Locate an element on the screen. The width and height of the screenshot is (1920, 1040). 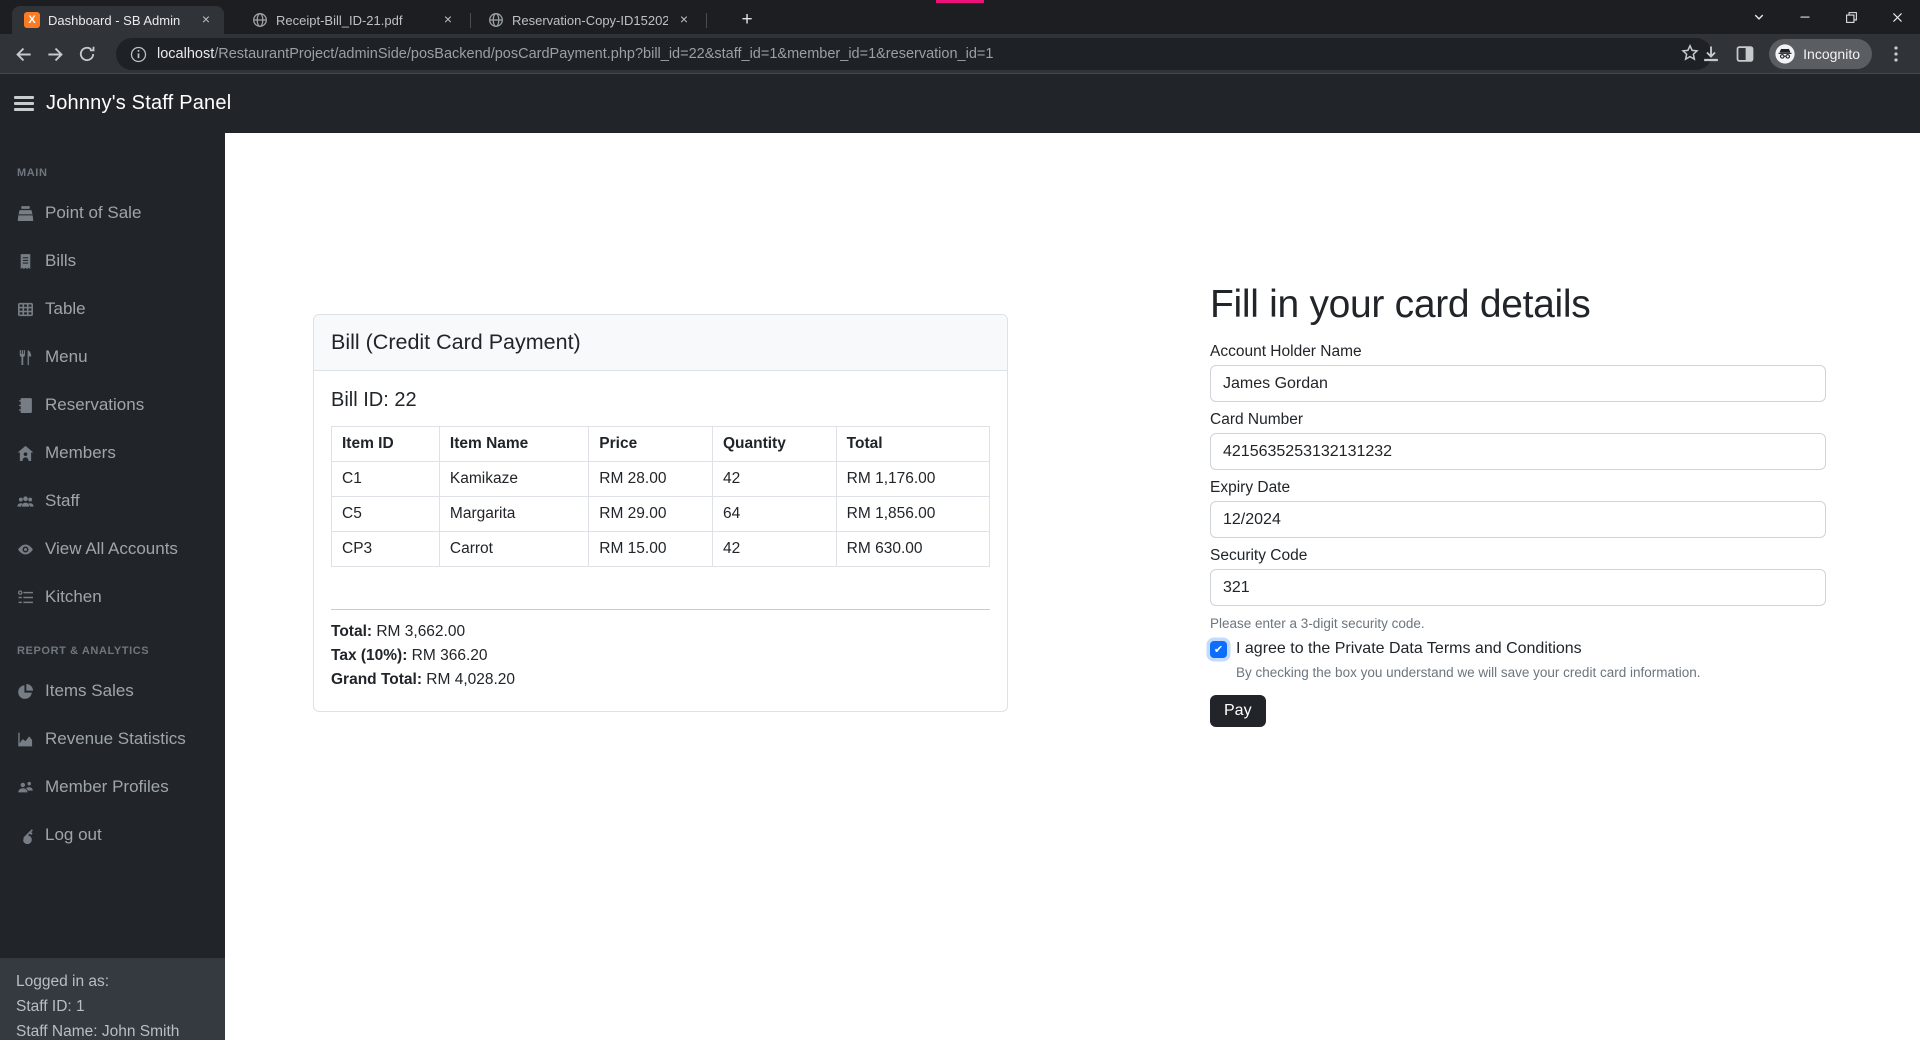
sidebar-item-bills: Bills is located at coordinates (112, 261).